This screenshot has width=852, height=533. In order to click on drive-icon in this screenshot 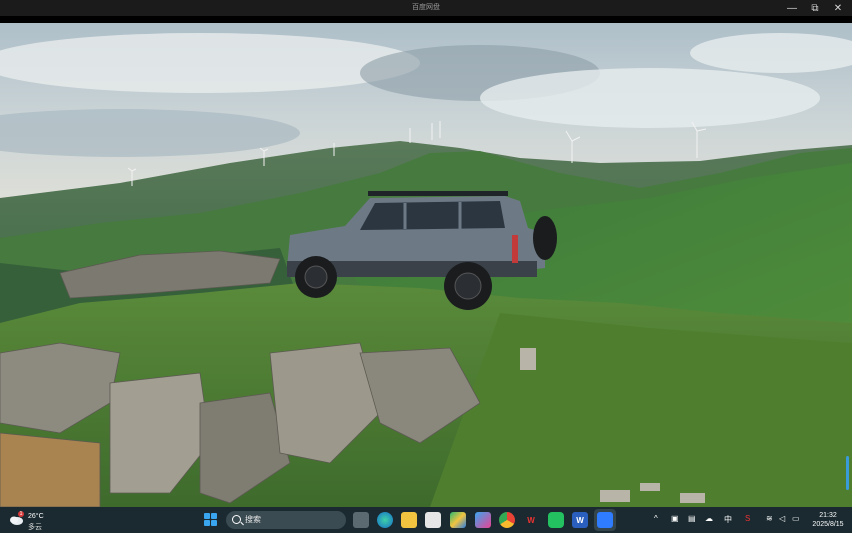, I will do `click(458, 520)`.